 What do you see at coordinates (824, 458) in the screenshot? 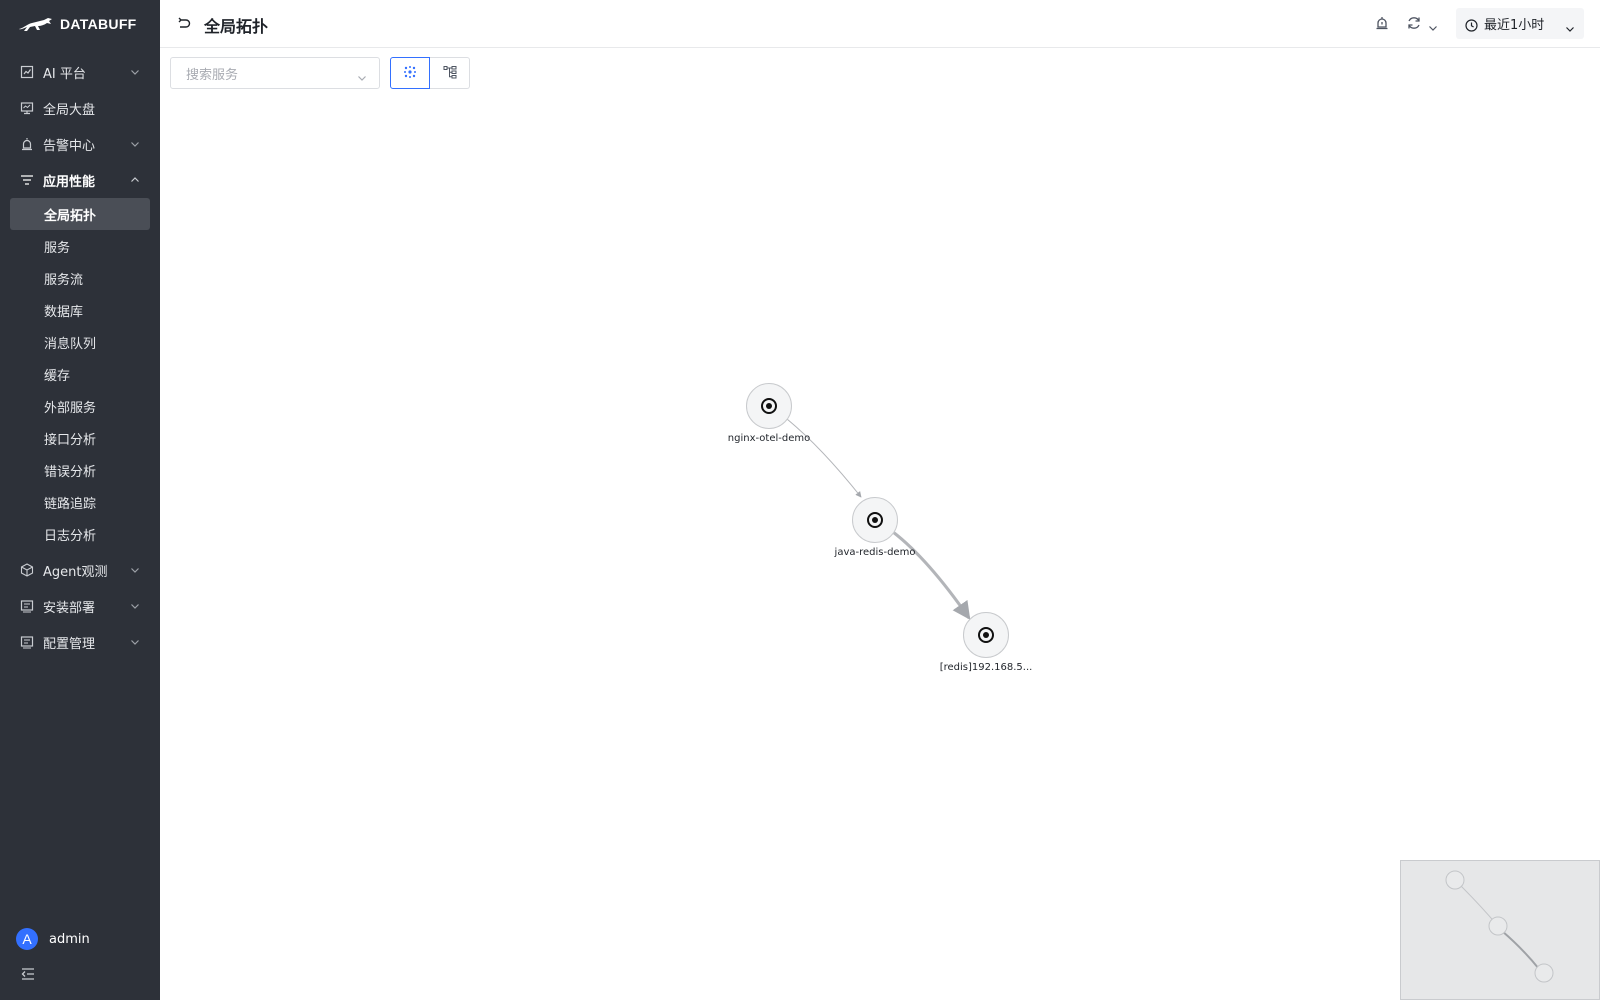
I see `edge-nginx-to-java` at bounding box center [824, 458].